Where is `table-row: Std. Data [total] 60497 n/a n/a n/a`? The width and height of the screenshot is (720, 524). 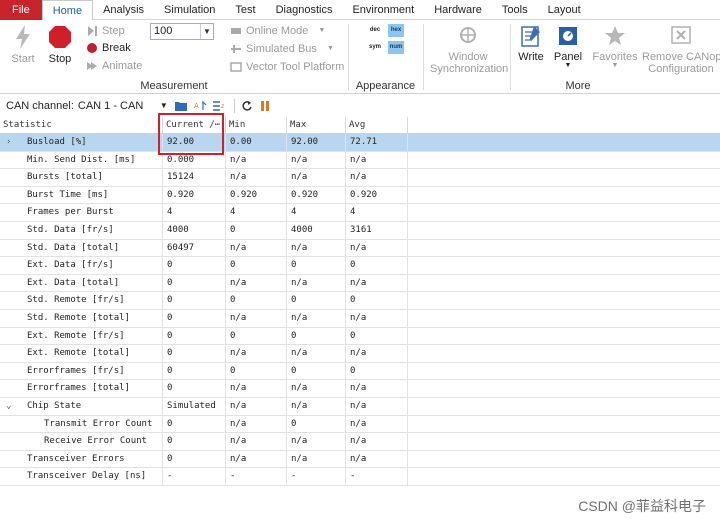 table-row: Std. Data [total] 60497 n/a n/a n/a is located at coordinates (360, 248).